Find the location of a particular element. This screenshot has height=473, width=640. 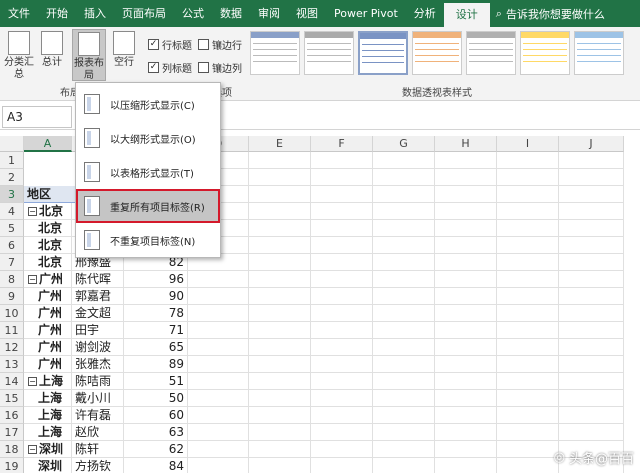

region-cell: − 北京 is located at coordinates (48, 211).